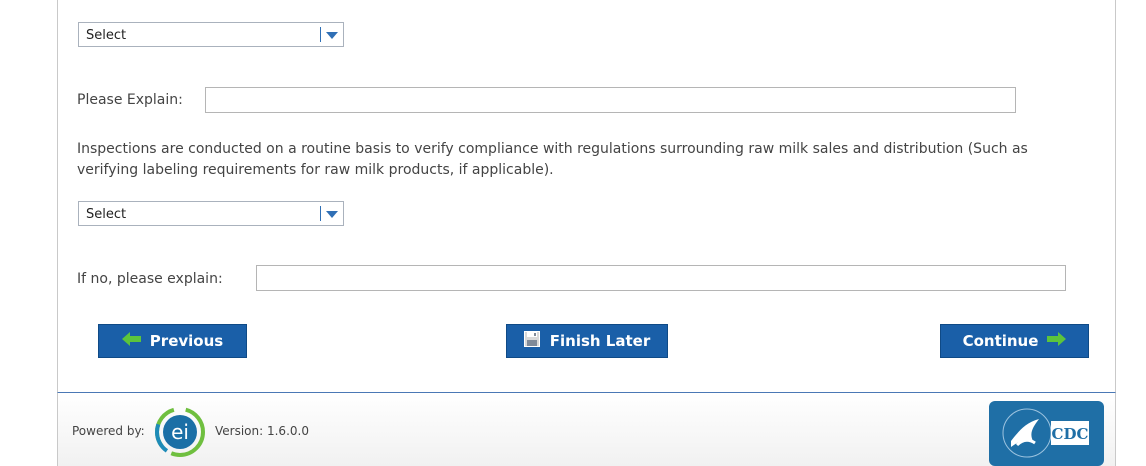 The image size is (1146, 466). I want to click on cdc-logo-text: CDC, so click(1070, 434).